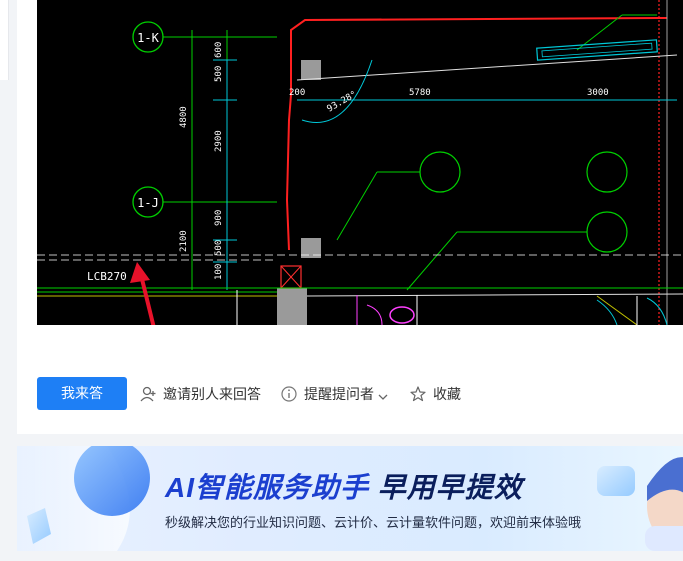 The image size is (683, 561). What do you see at coordinates (297, 93) in the screenshot?
I see `dim-200: 200` at bounding box center [297, 93].